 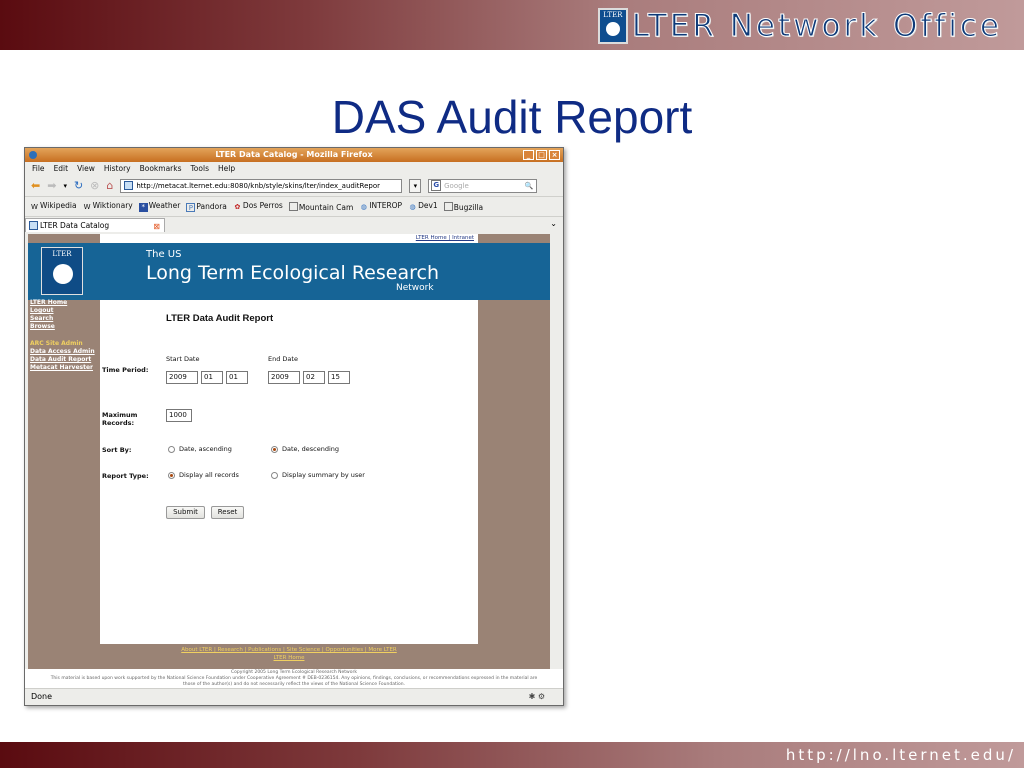 What do you see at coordinates (512, 25) in the screenshot?
I see `top-banner: LTER LTER Network Office` at bounding box center [512, 25].